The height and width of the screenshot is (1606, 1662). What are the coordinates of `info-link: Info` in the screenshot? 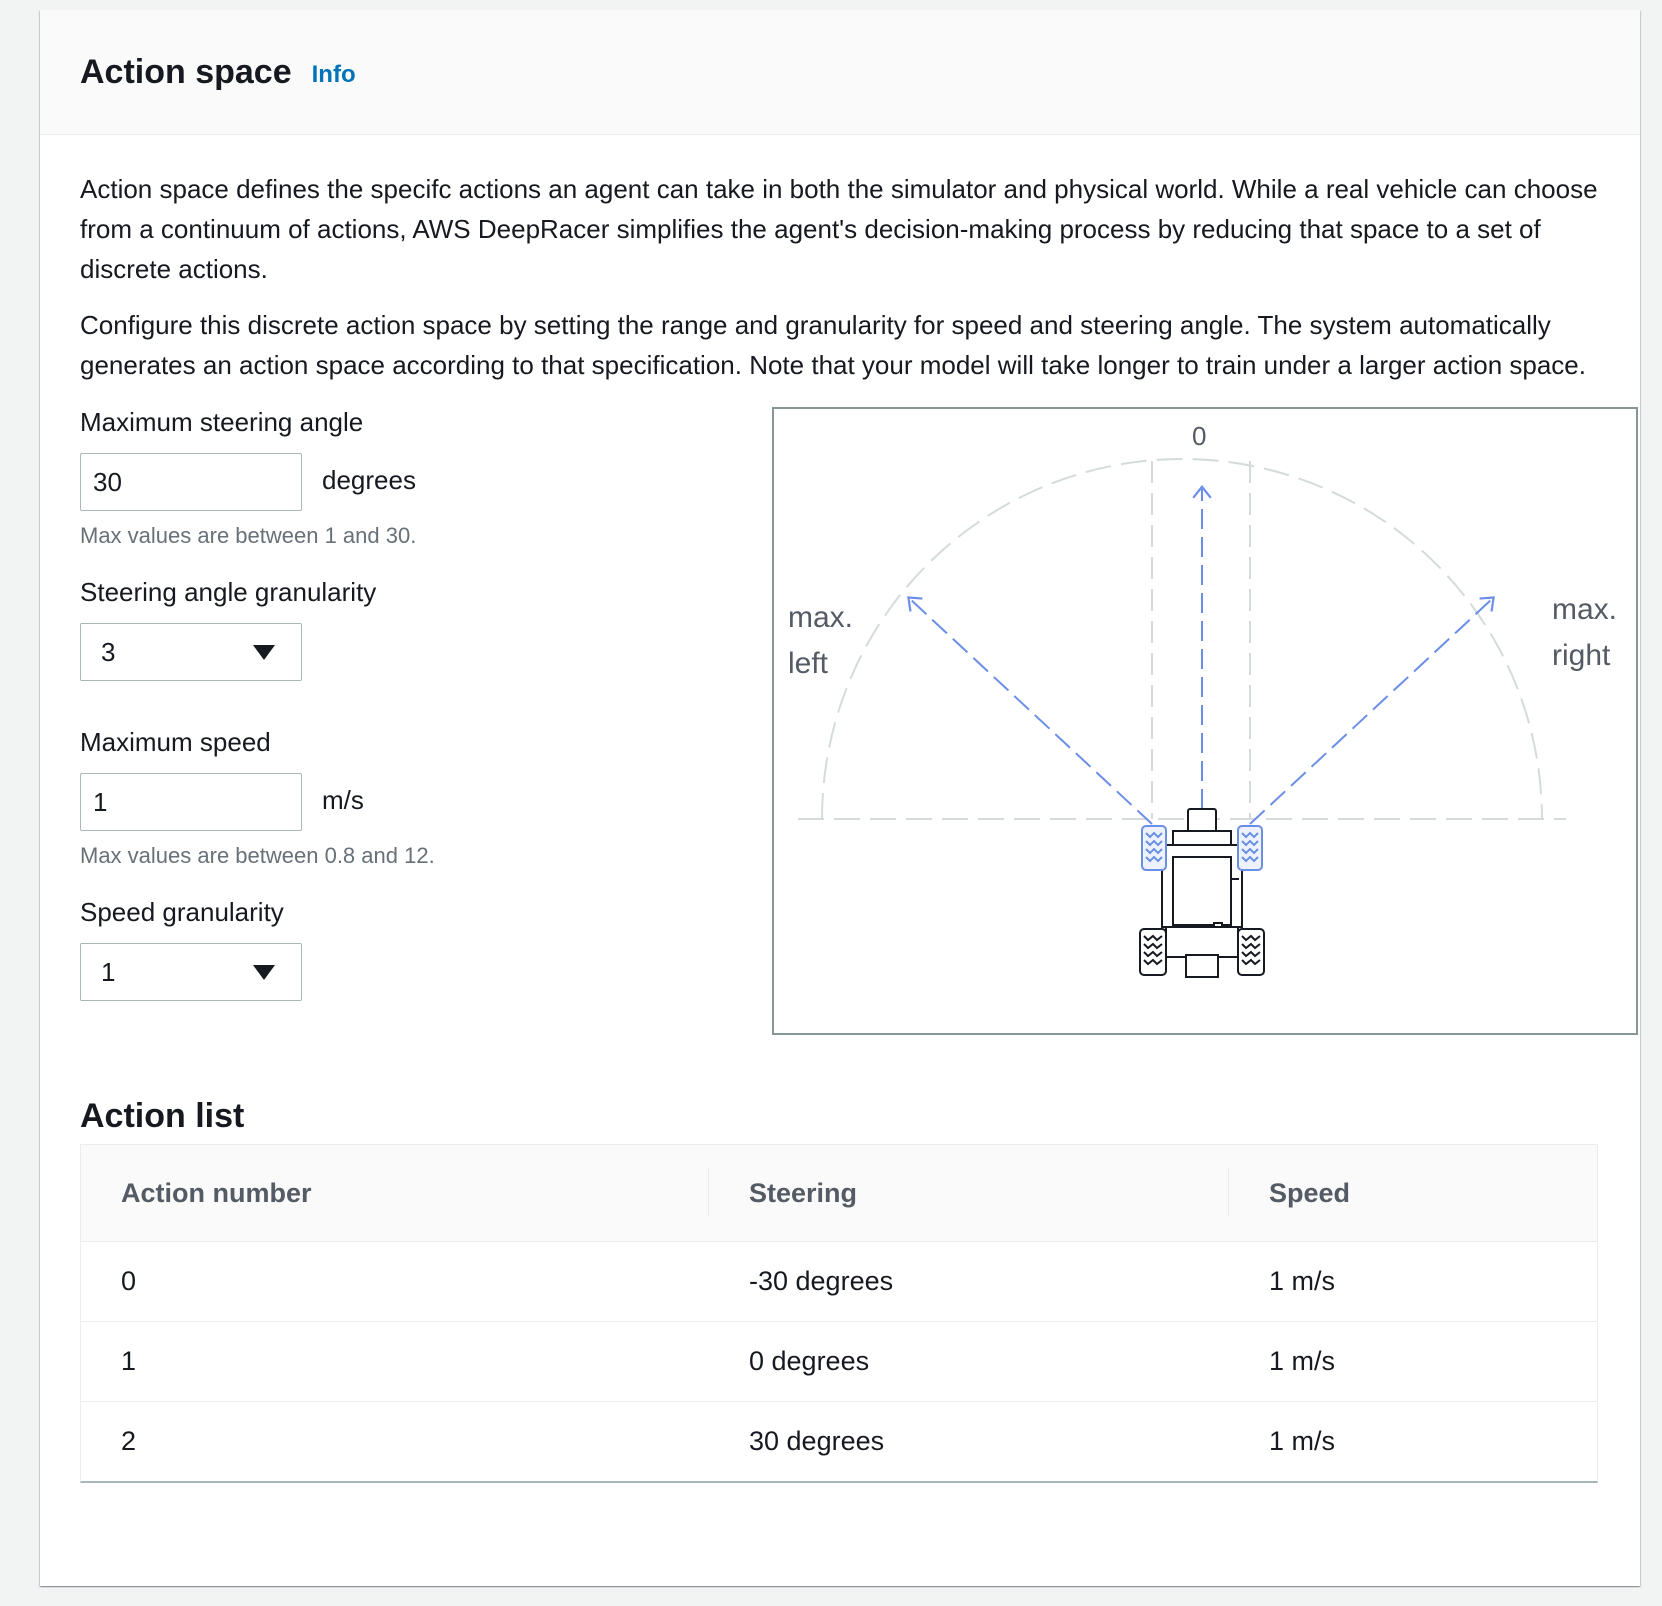 It's located at (334, 75).